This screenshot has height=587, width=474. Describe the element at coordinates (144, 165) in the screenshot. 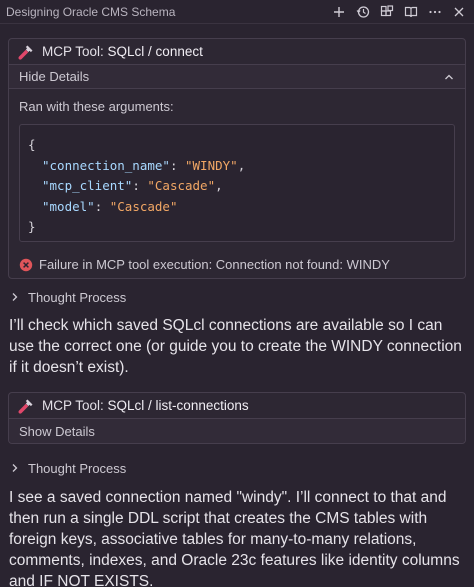

I see `code-line: "connection_name": "WINDY",` at that location.